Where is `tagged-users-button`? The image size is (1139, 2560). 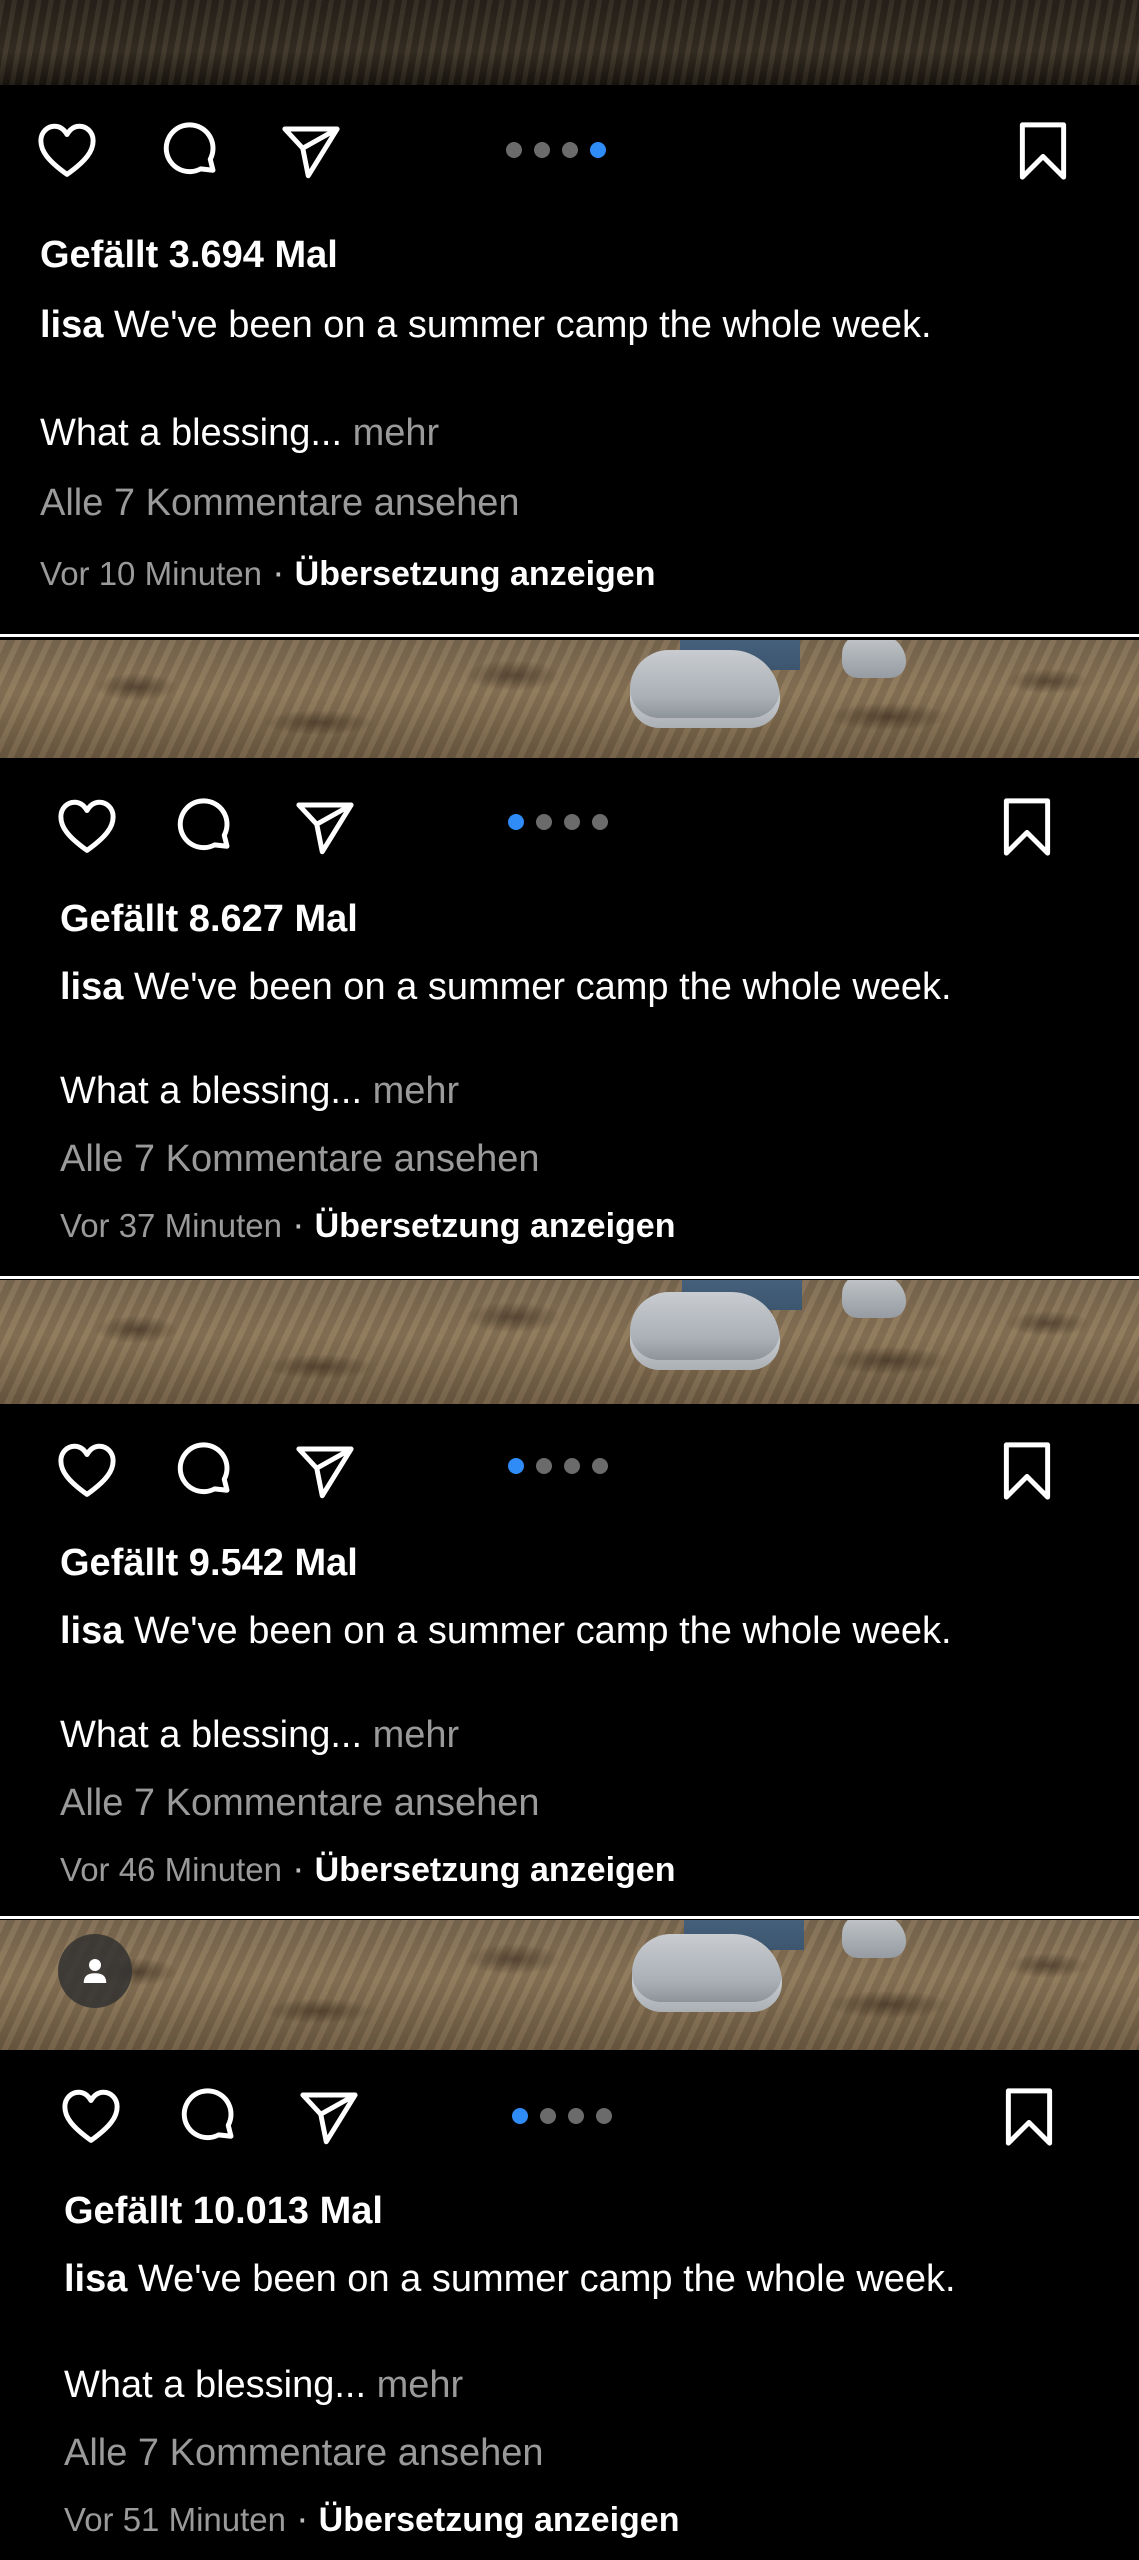
tagged-users-button is located at coordinates (95, 1971).